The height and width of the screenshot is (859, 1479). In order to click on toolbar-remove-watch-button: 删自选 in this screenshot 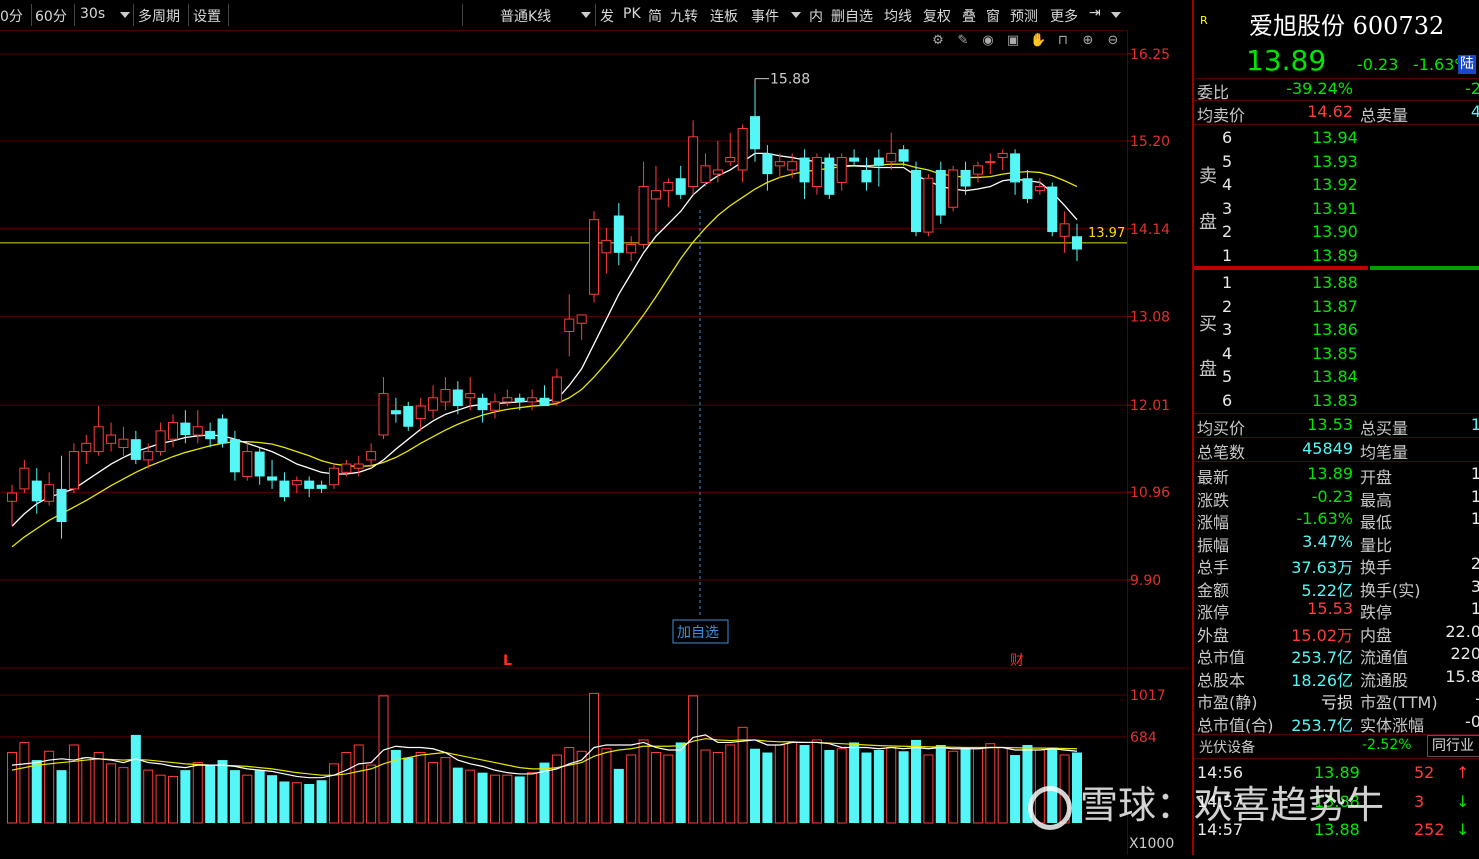, I will do `click(852, 16)`.